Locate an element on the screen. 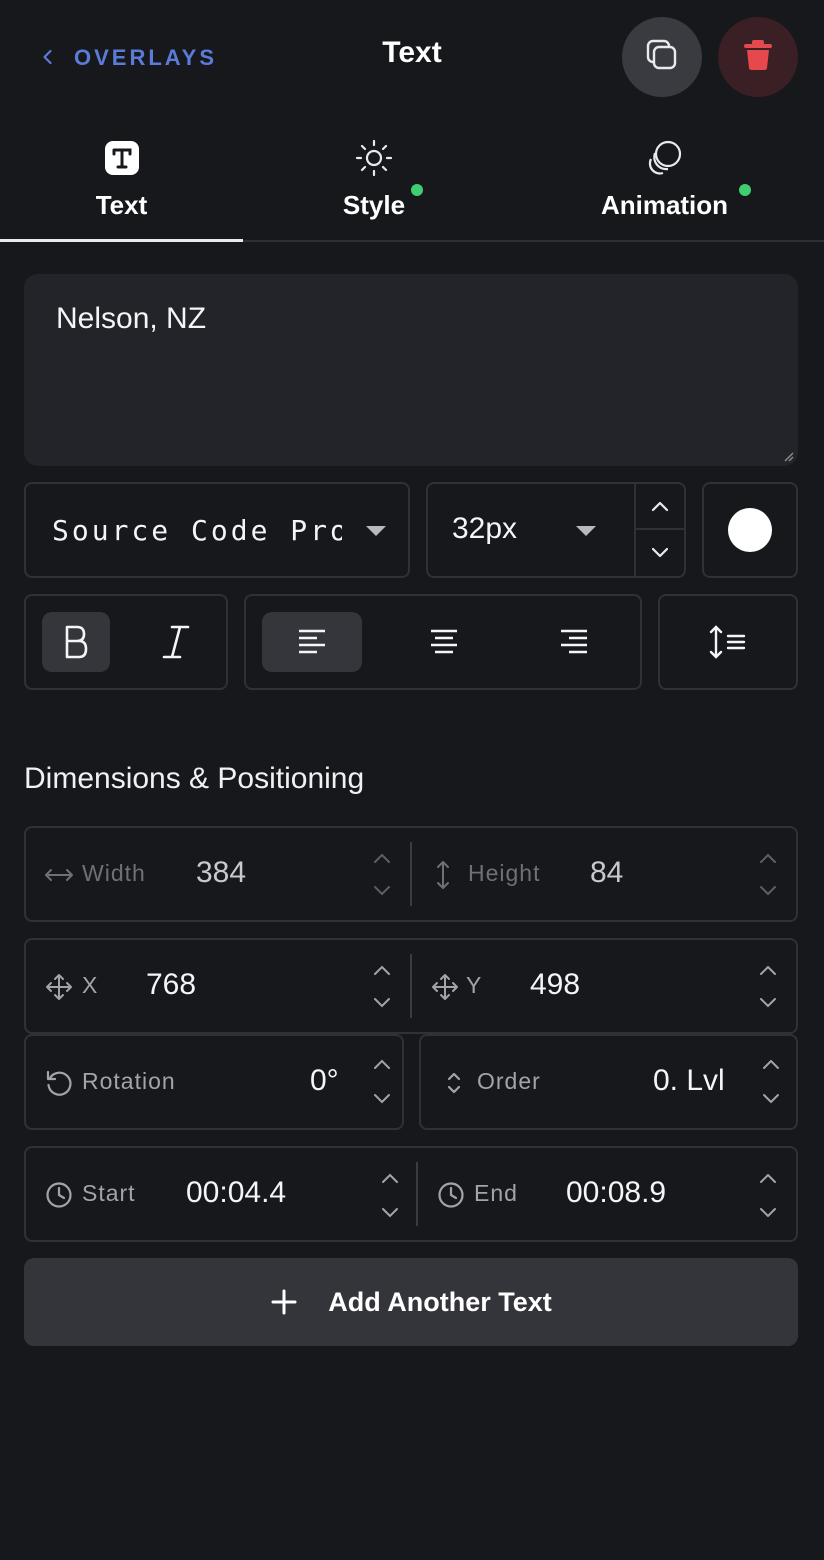 Image resolution: width=824 pixels, height=1560 pixels. back-to-overlays-link: OVERLAYS is located at coordinates (128, 58).